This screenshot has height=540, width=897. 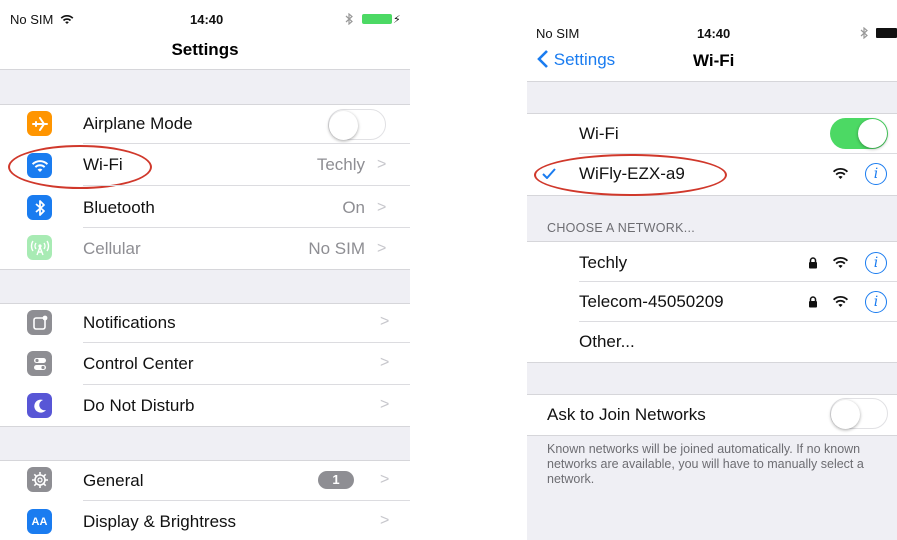 I want to click on sidebar-item-bluetooth: Bluetooth, so click(x=119, y=208).